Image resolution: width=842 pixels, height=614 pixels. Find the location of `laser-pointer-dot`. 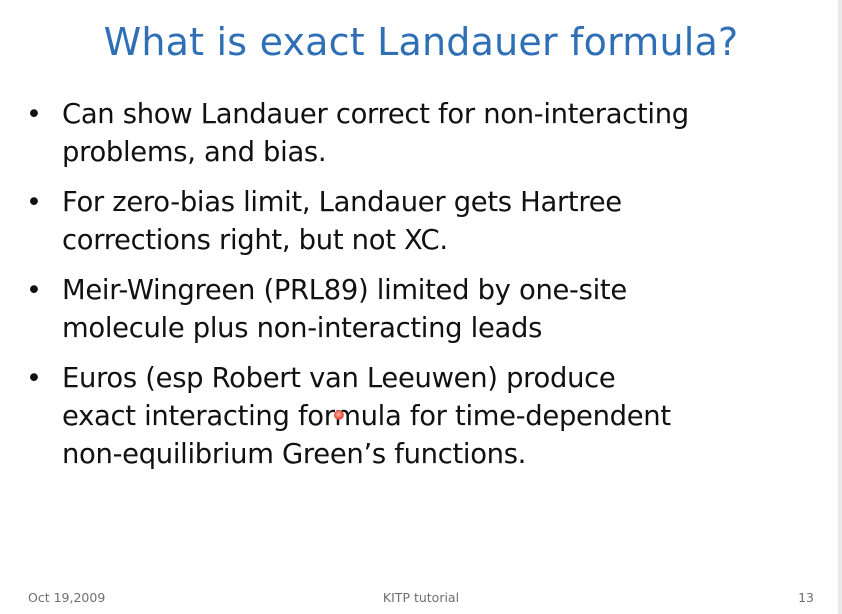

laser-pointer-dot is located at coordinates (339, 415).